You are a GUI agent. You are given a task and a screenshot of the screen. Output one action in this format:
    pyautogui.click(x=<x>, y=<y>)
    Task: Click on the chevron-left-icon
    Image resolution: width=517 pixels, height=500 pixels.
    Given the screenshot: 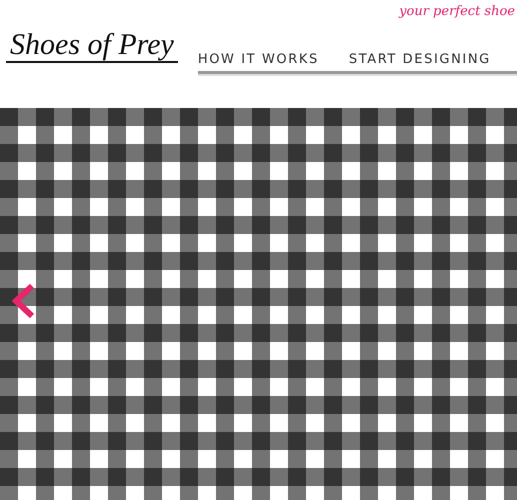 What is the action you would take?
    pyautogui.click(x=23, y=301)
    